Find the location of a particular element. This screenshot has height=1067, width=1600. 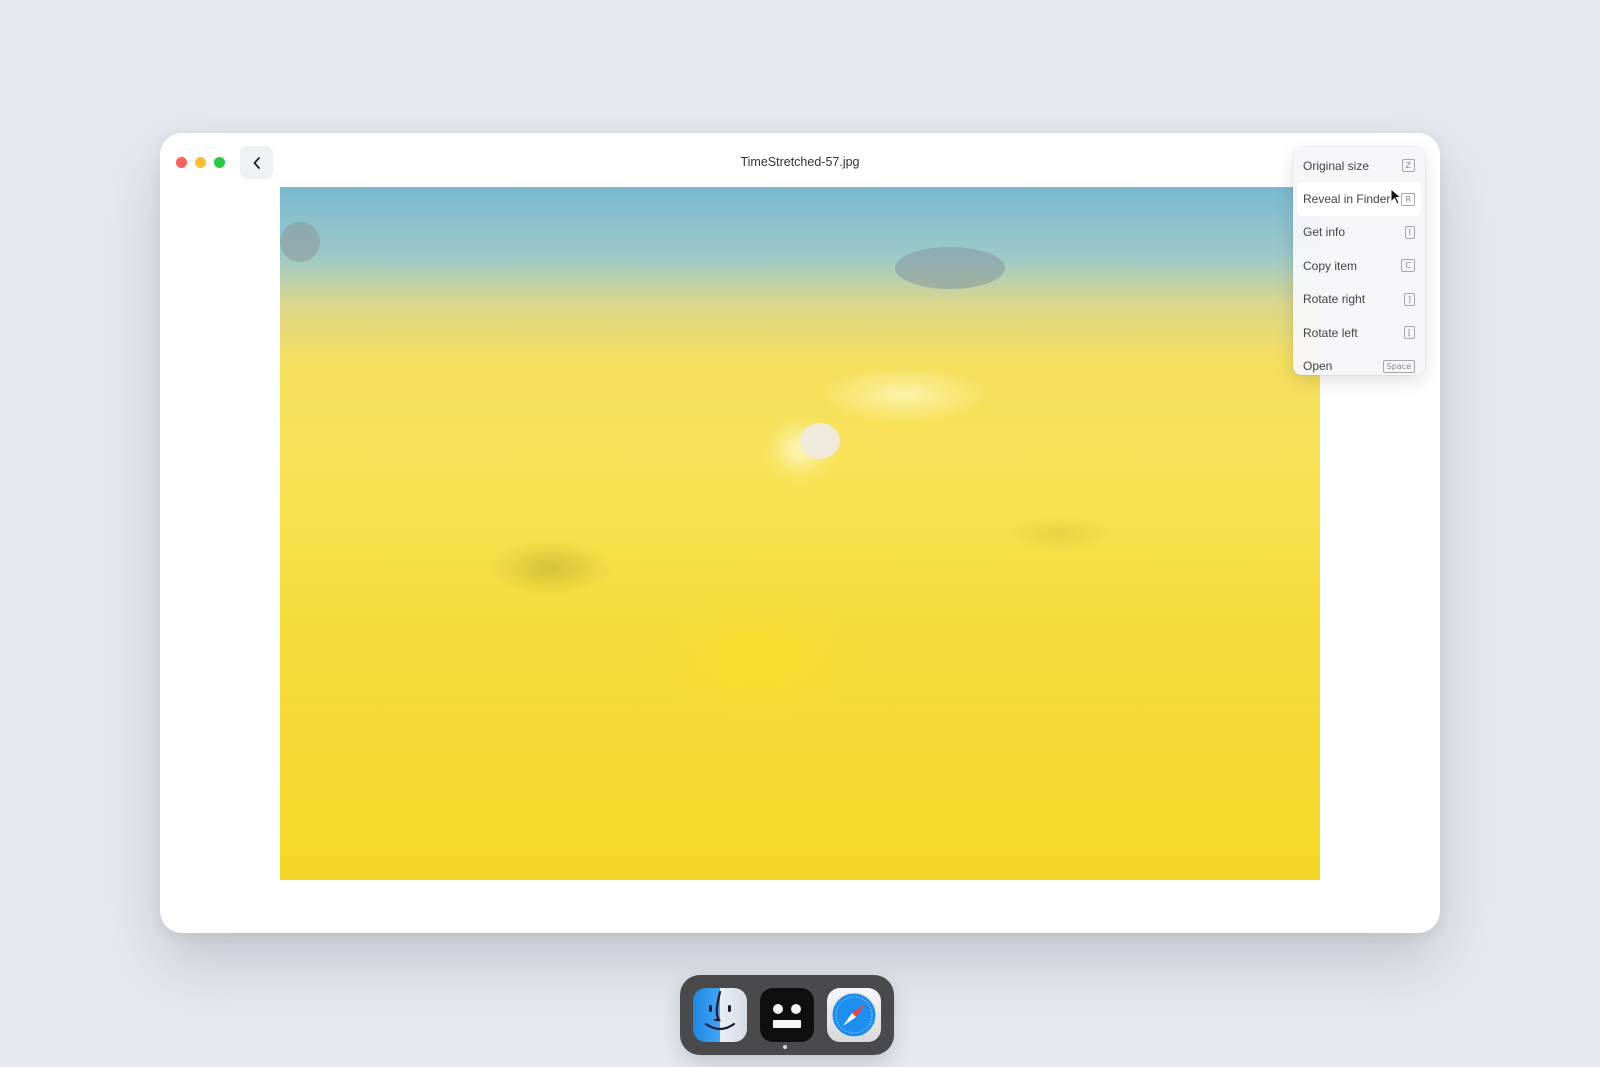

shortcut-key: Space is located at coordinates (1398, 366).